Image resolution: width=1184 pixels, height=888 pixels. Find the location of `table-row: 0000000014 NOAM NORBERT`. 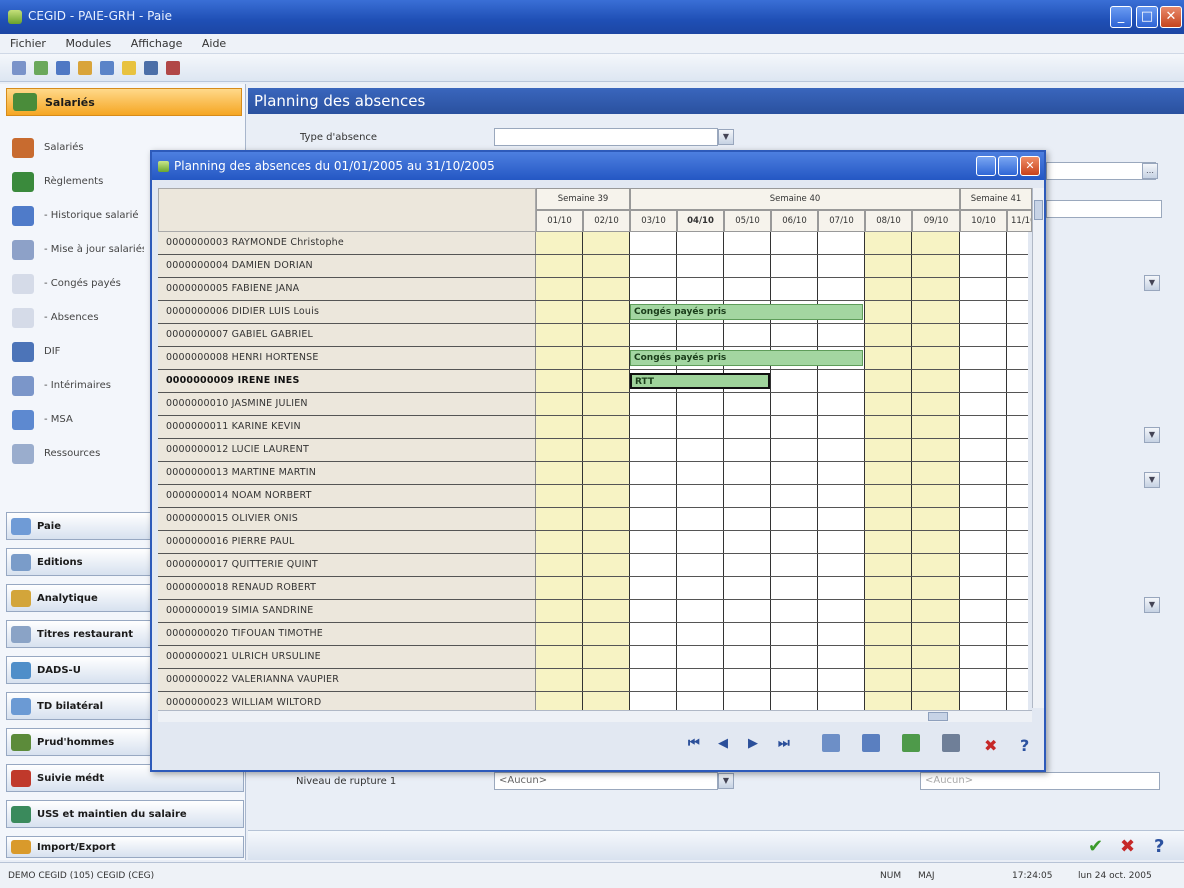

table-row: 0000000014 NOAM NORBERT is located at coordinates (593, 496).